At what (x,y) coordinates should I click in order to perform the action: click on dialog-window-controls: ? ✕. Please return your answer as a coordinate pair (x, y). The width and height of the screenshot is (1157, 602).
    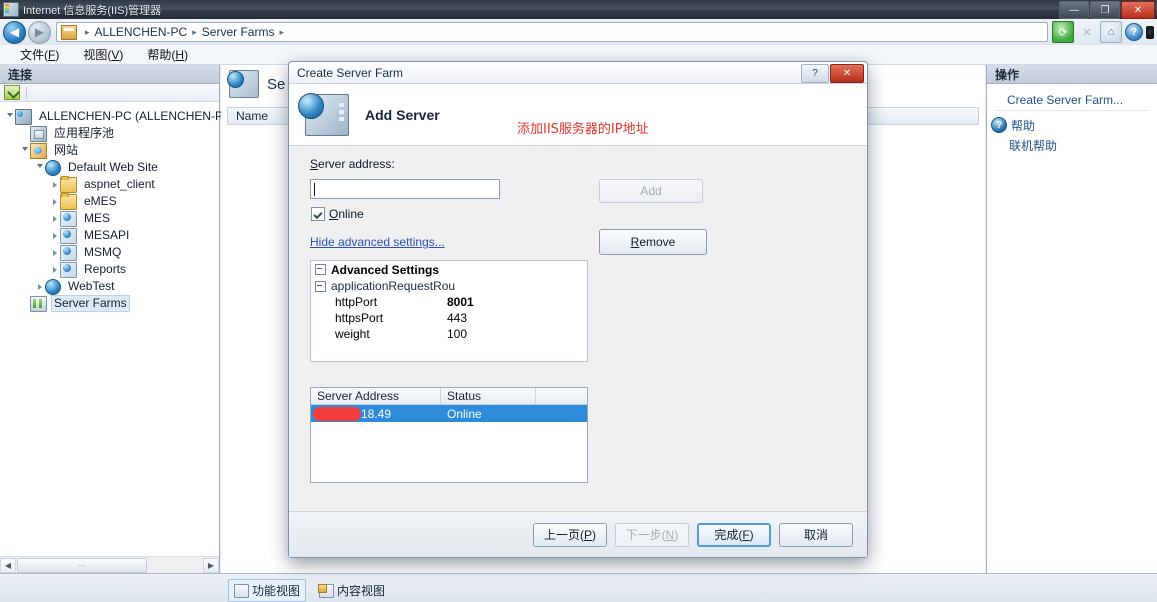
    Looking at the image, I should click on (832, 73).